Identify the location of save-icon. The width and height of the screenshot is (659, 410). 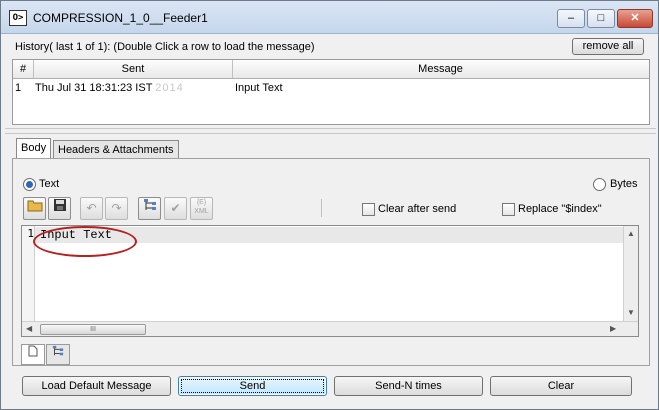
(59, 208).